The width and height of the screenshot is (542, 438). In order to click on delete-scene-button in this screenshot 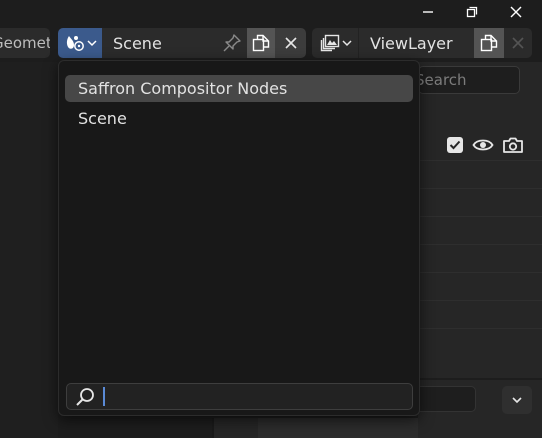, I will do `click(290, 43)`.